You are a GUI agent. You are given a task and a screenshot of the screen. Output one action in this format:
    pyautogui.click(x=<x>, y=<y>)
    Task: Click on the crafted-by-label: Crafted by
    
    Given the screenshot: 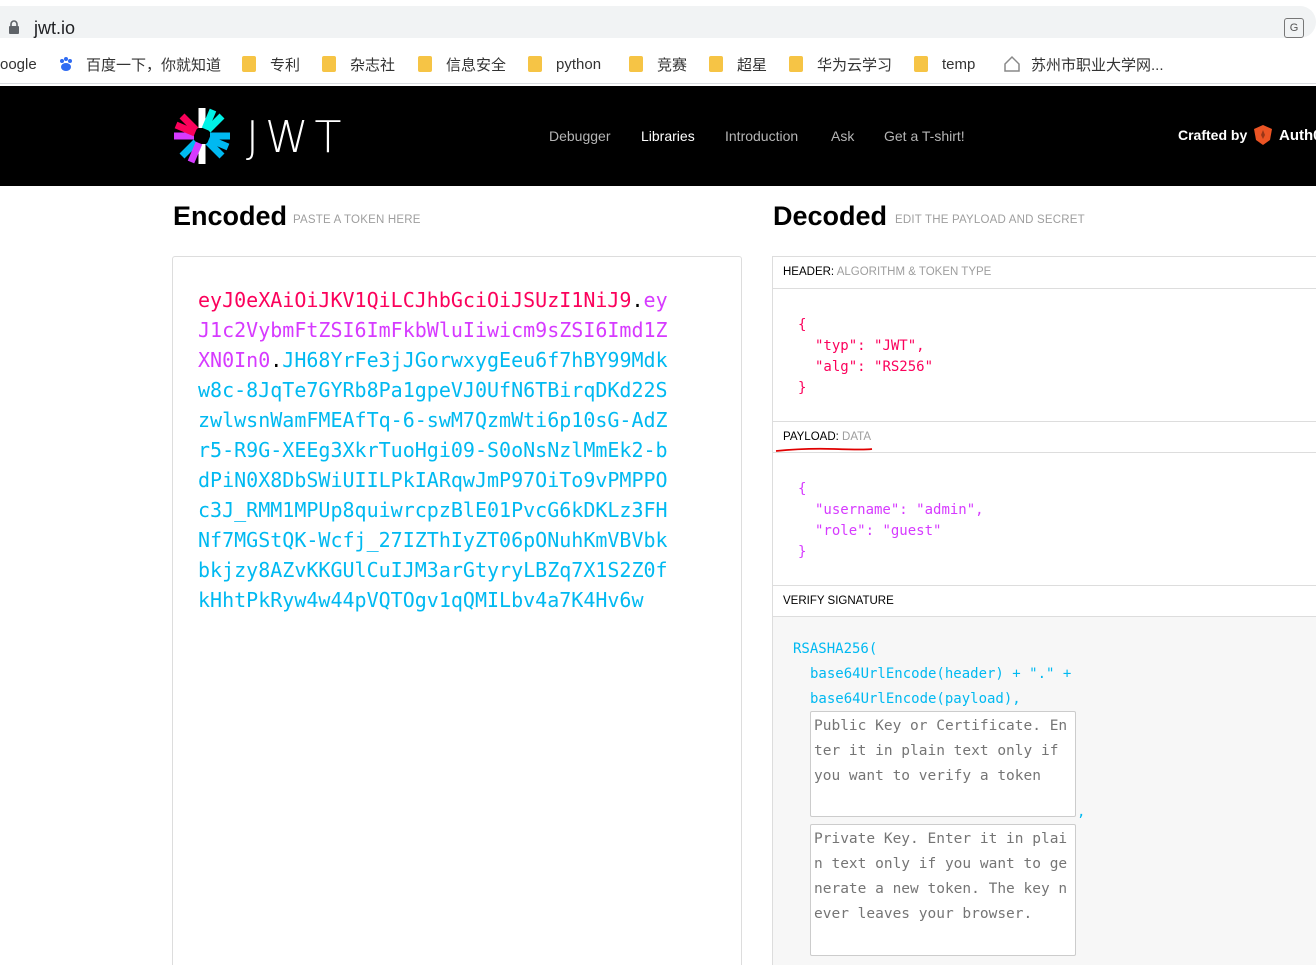 What is the action you would take?
    pyautogui.click(x=1213, y=135)
    